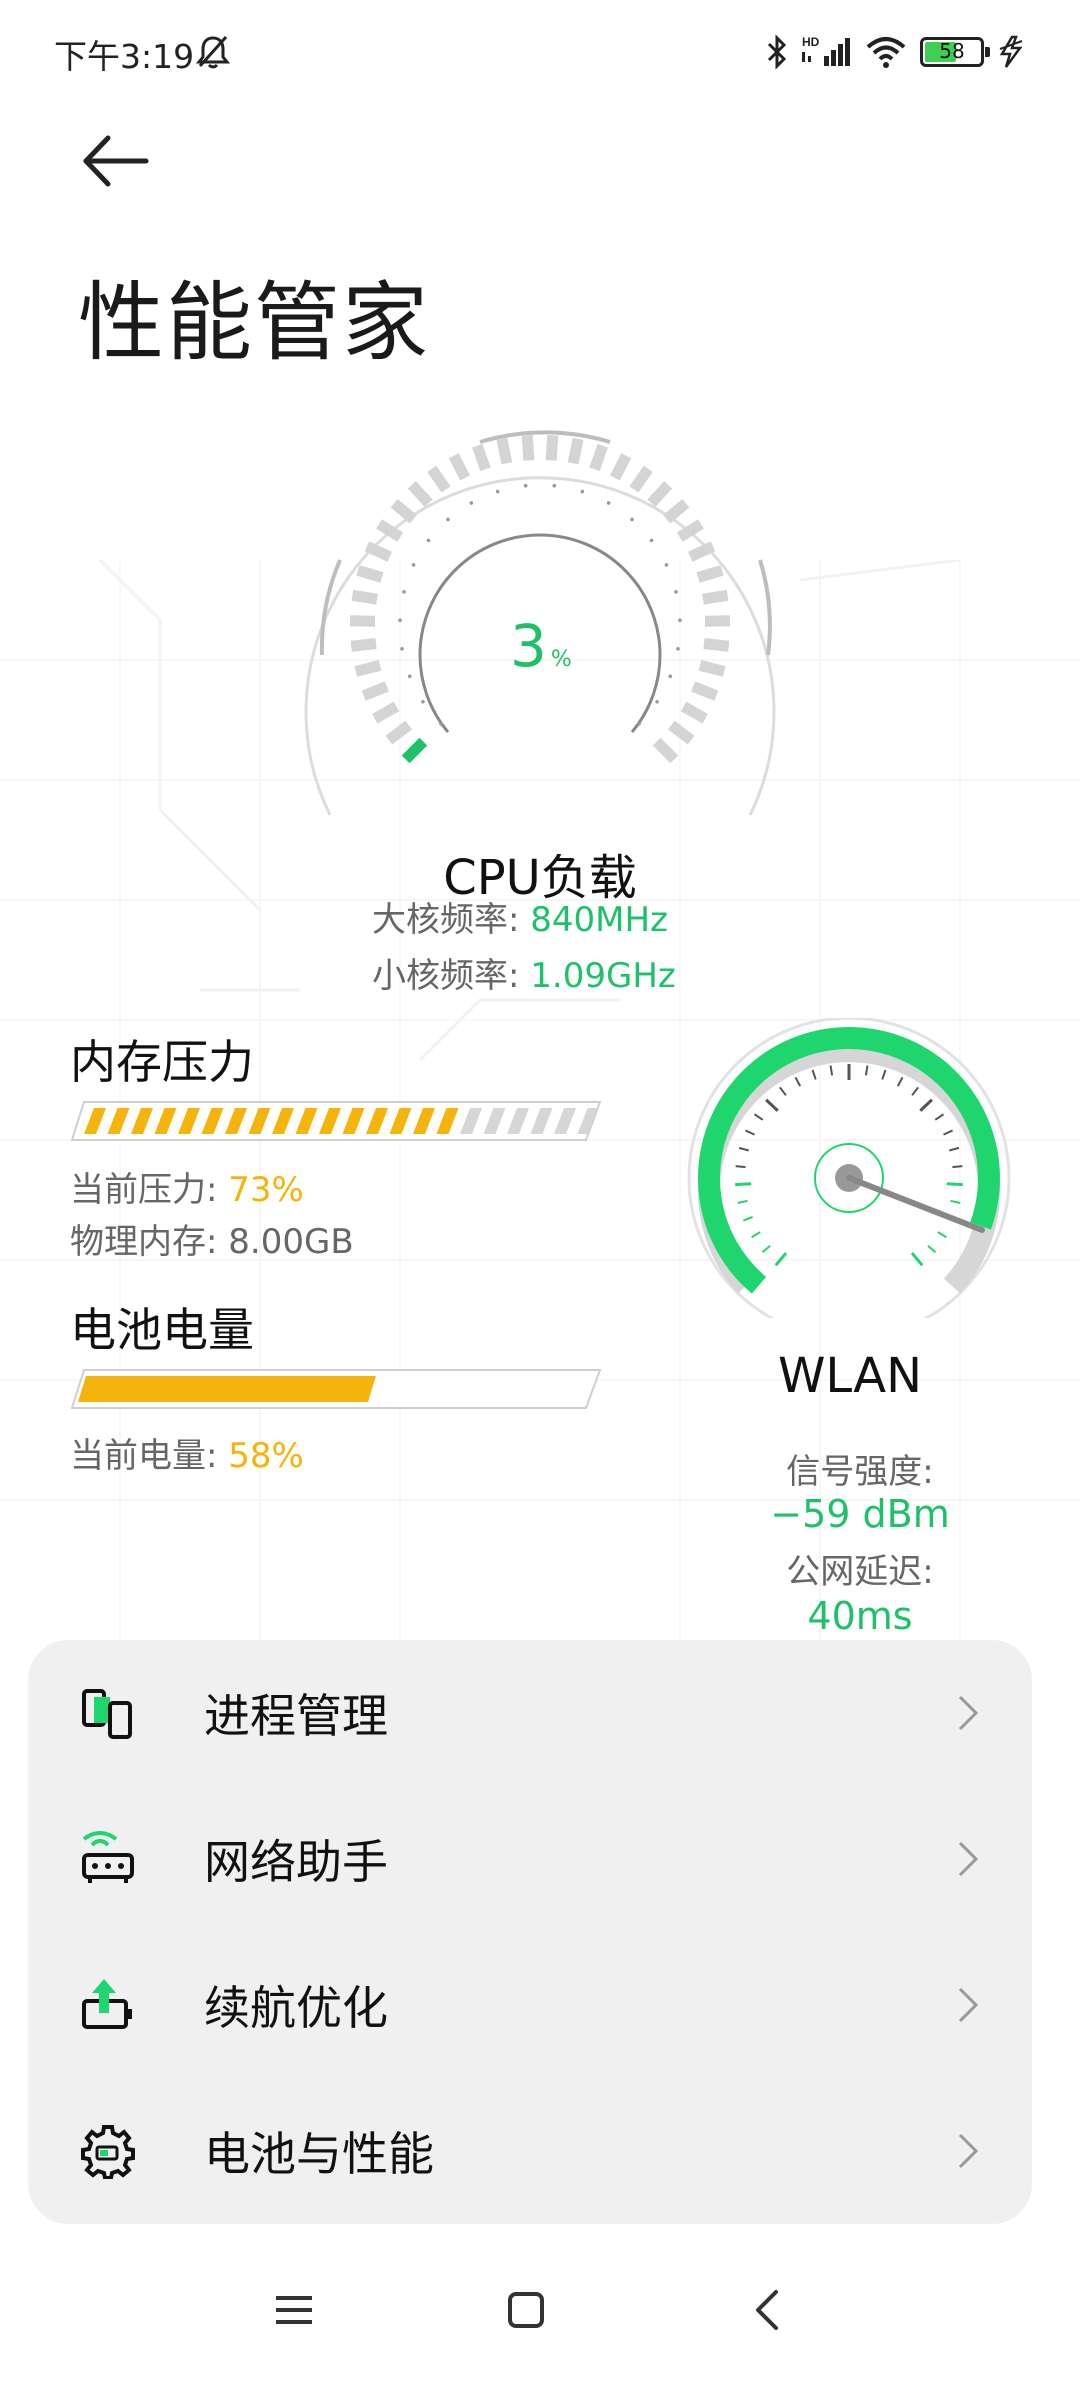  Describe the element at coordinates (849, 1168) in the screenshot. I see `wlan-gauge` at that location.